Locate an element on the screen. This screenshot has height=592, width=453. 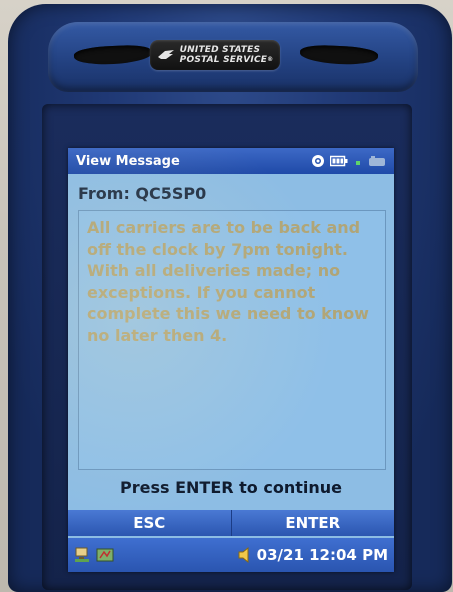
taskbar-tray-left is located at coordinates (94, 555).